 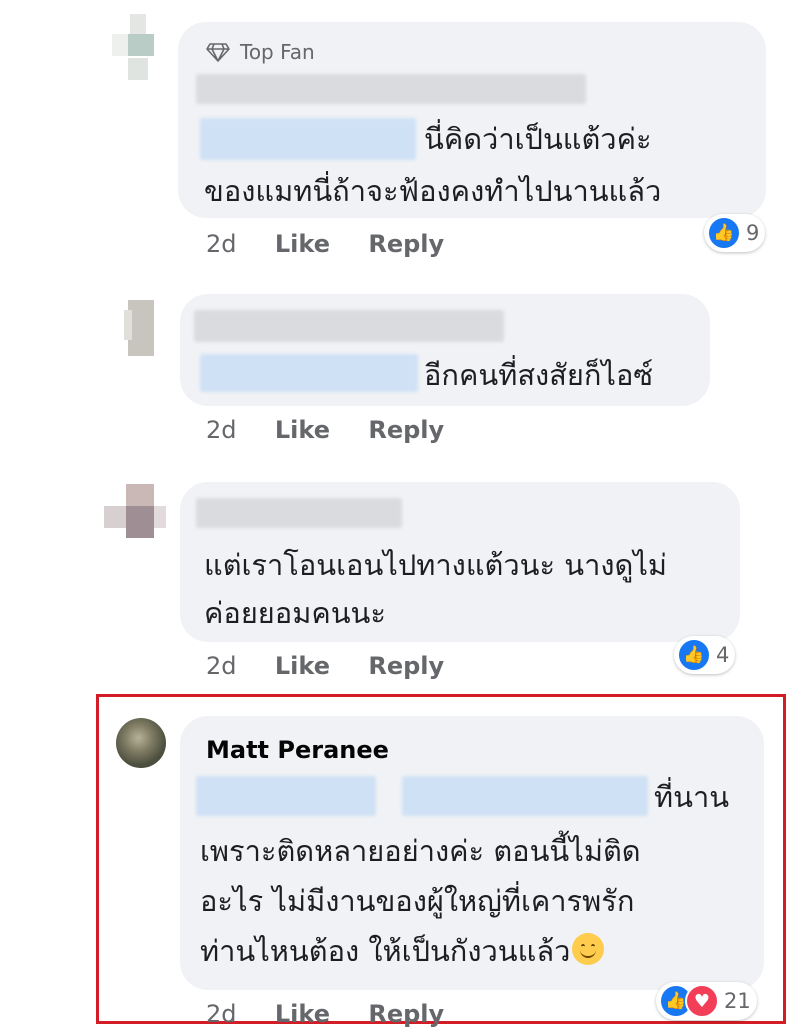 I want to click on smile-emoji-icon, so click(x=588, y=949).